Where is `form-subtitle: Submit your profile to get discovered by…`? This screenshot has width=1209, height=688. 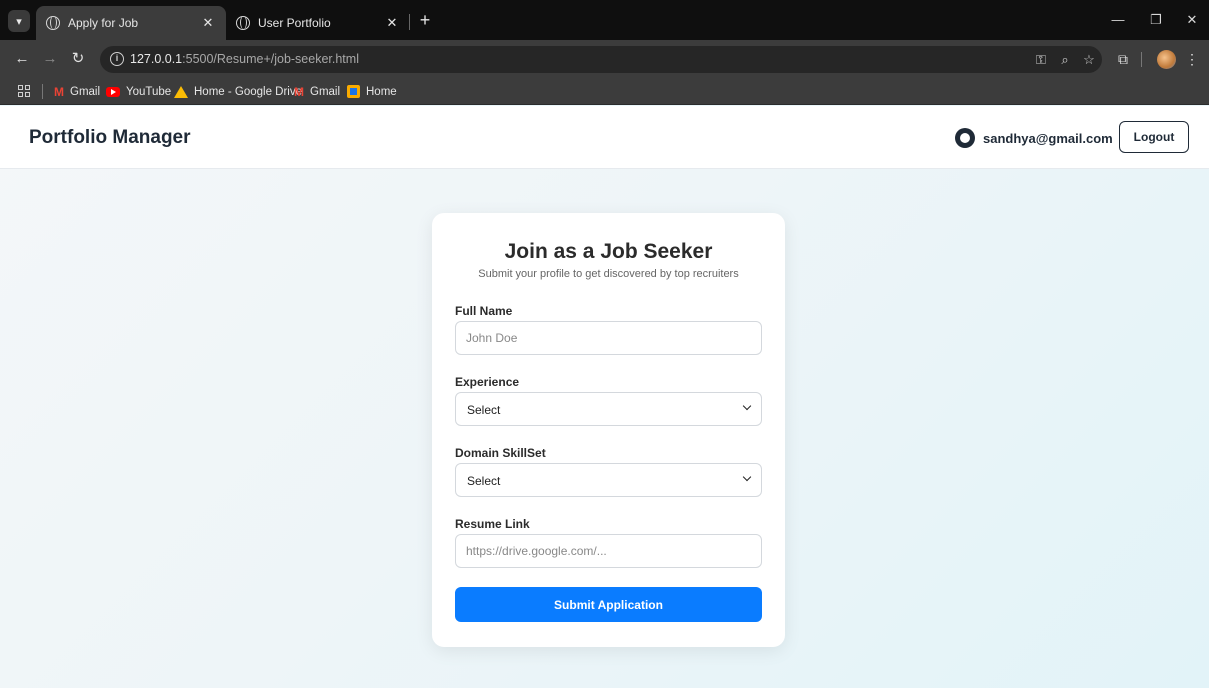 form-subtitle: Submit your profile to get discovered by… is located at coordinates (608, 274).